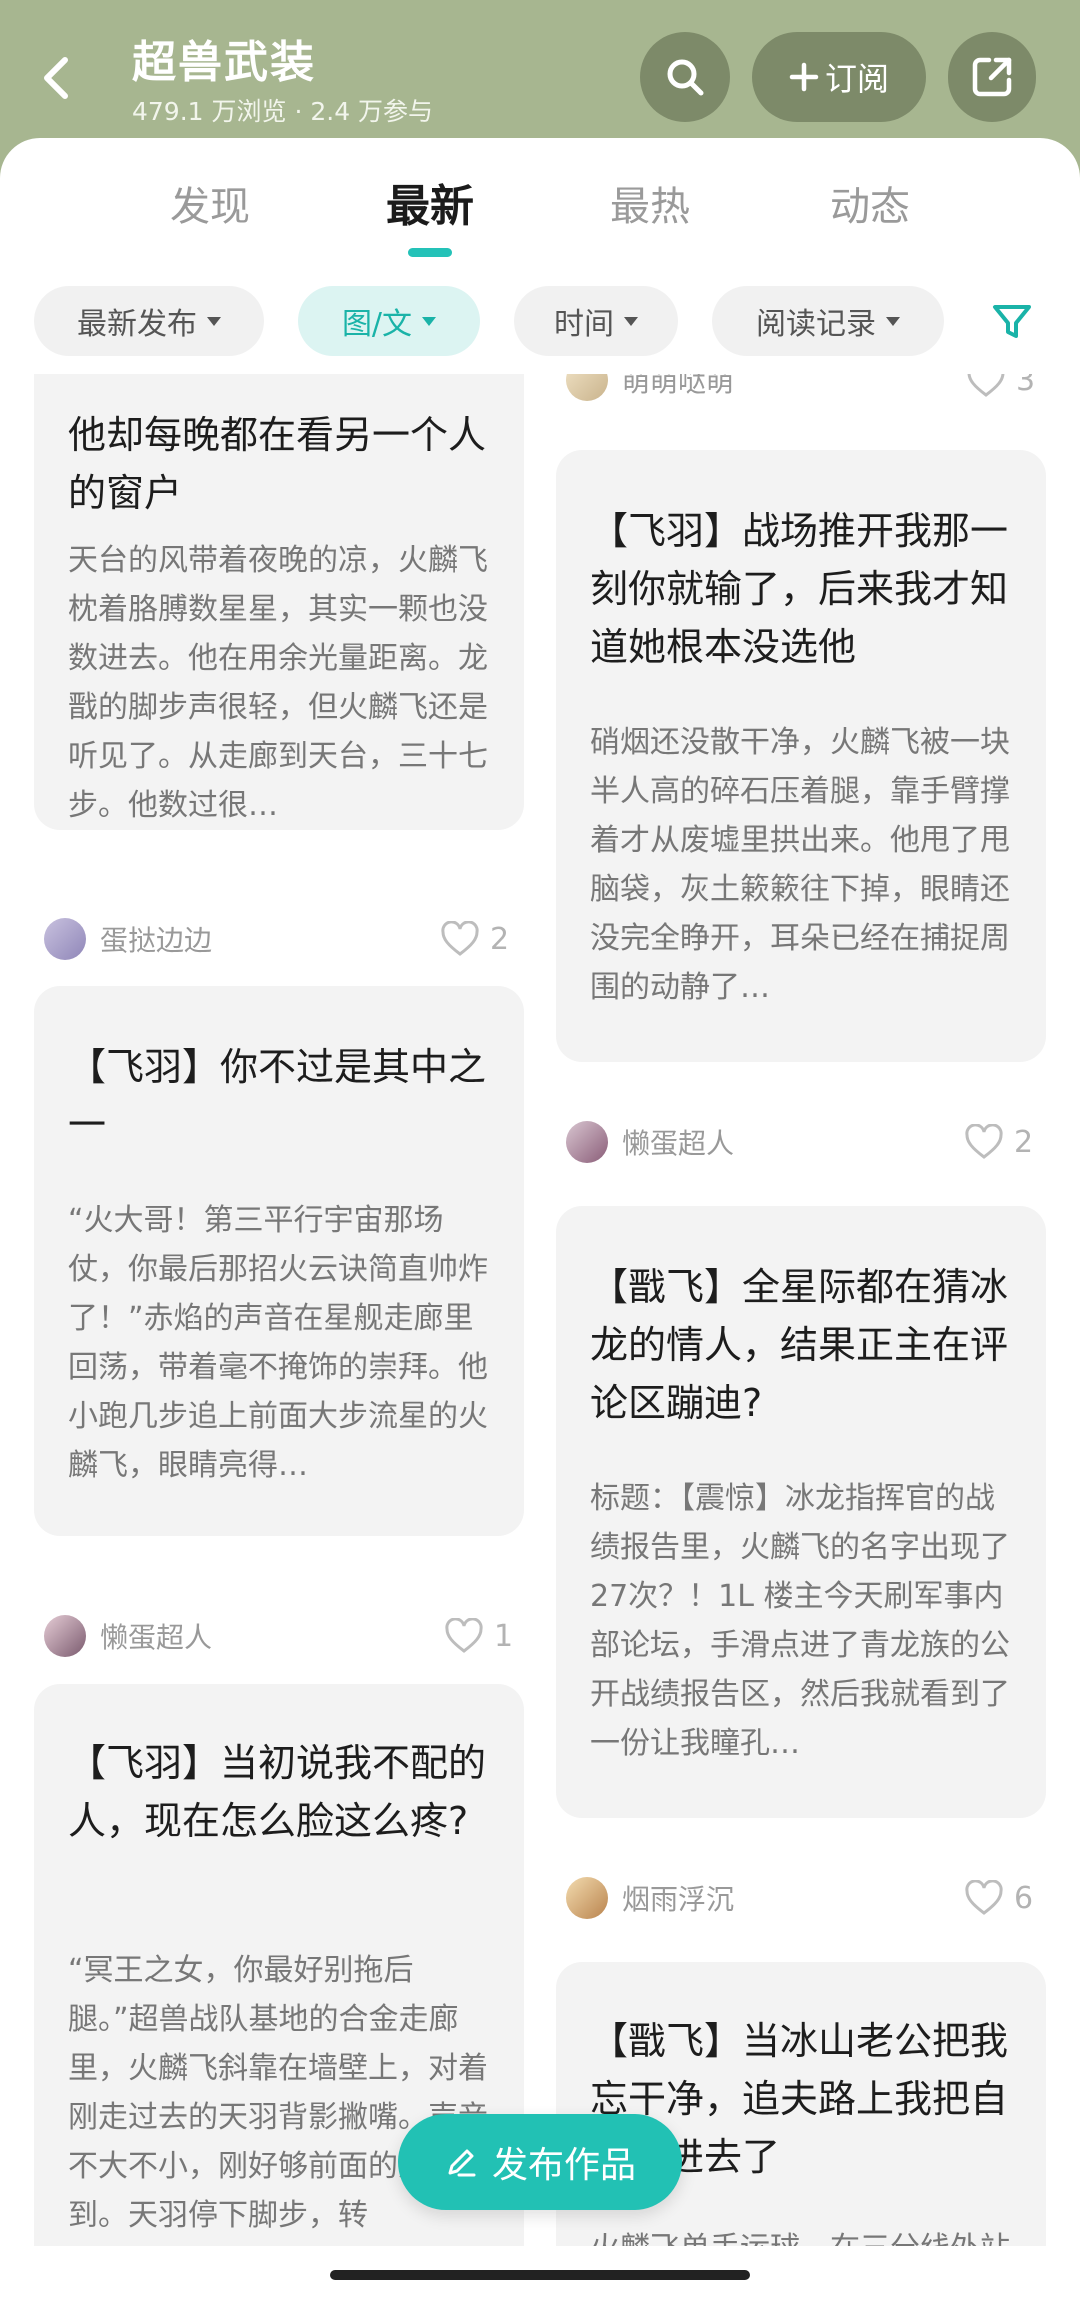 The width and height of the screenshot is (1080, 2297). What do you see at coordinates (816, 324) in the screenshot?
I see `filter-reading-history-label: 阅读记录` at bounding box center [816, 324].